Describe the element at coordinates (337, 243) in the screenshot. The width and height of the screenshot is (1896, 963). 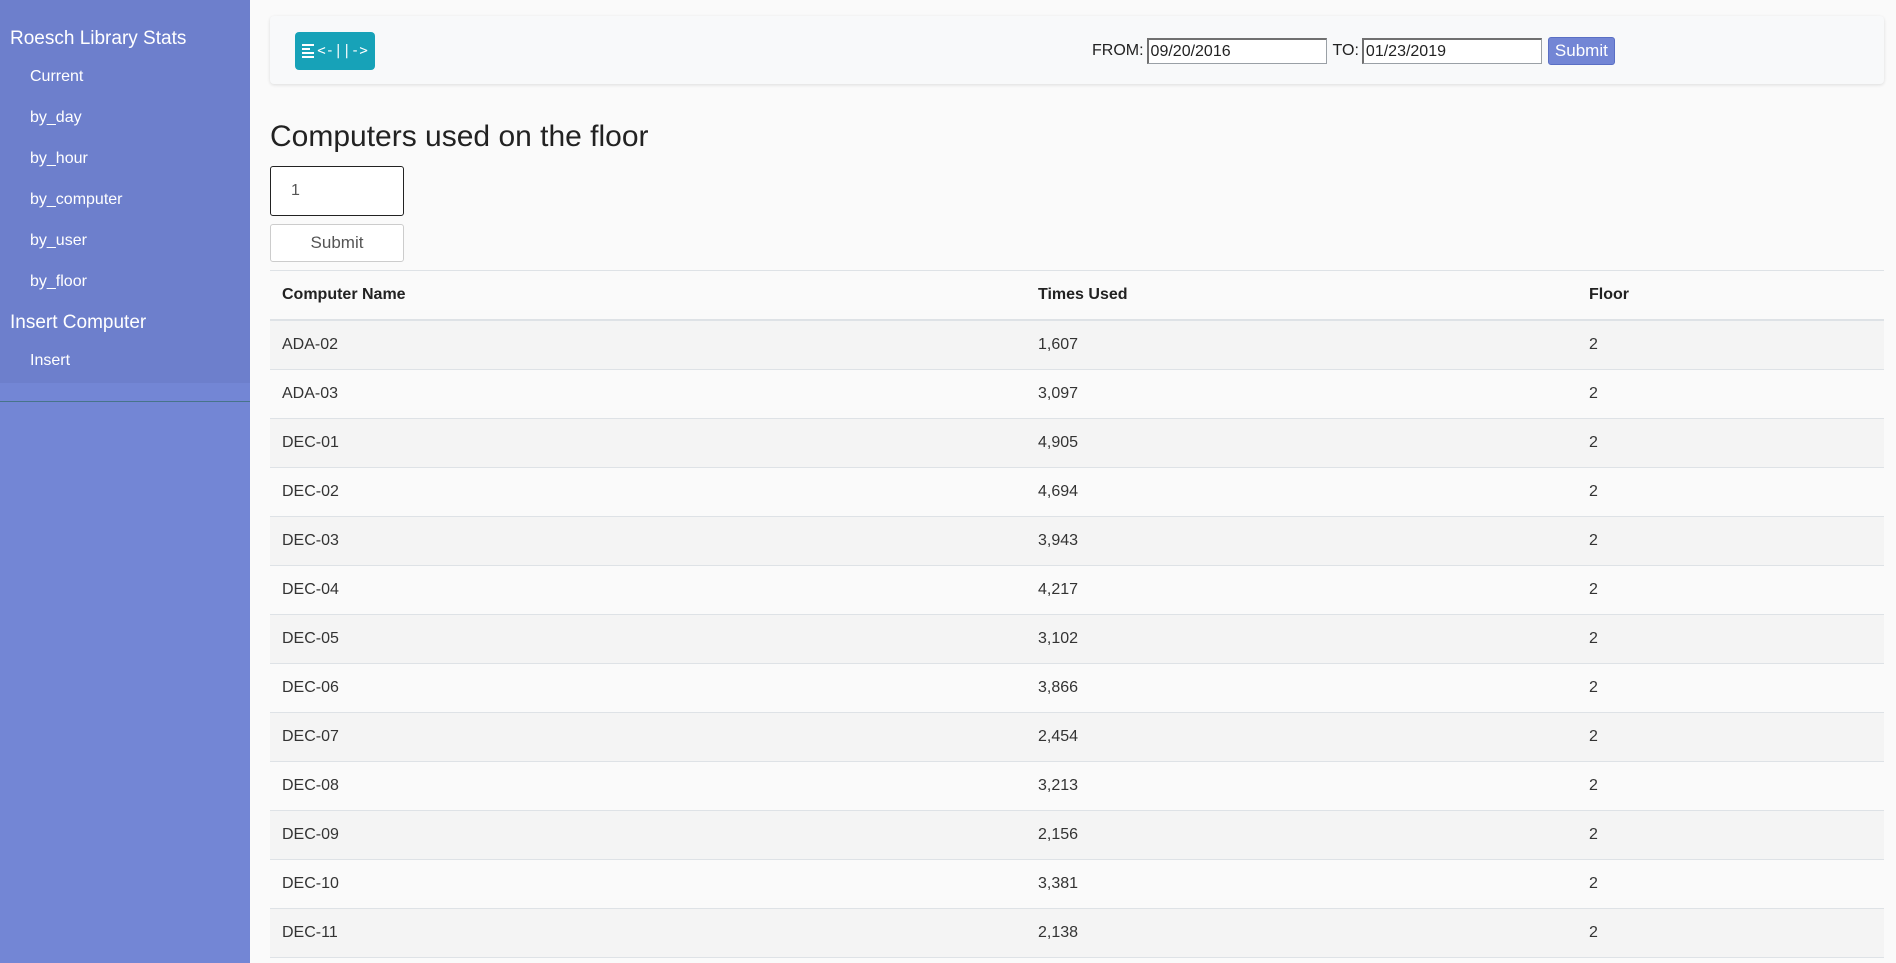
I see `floor-submit-button: Submit` at that location.